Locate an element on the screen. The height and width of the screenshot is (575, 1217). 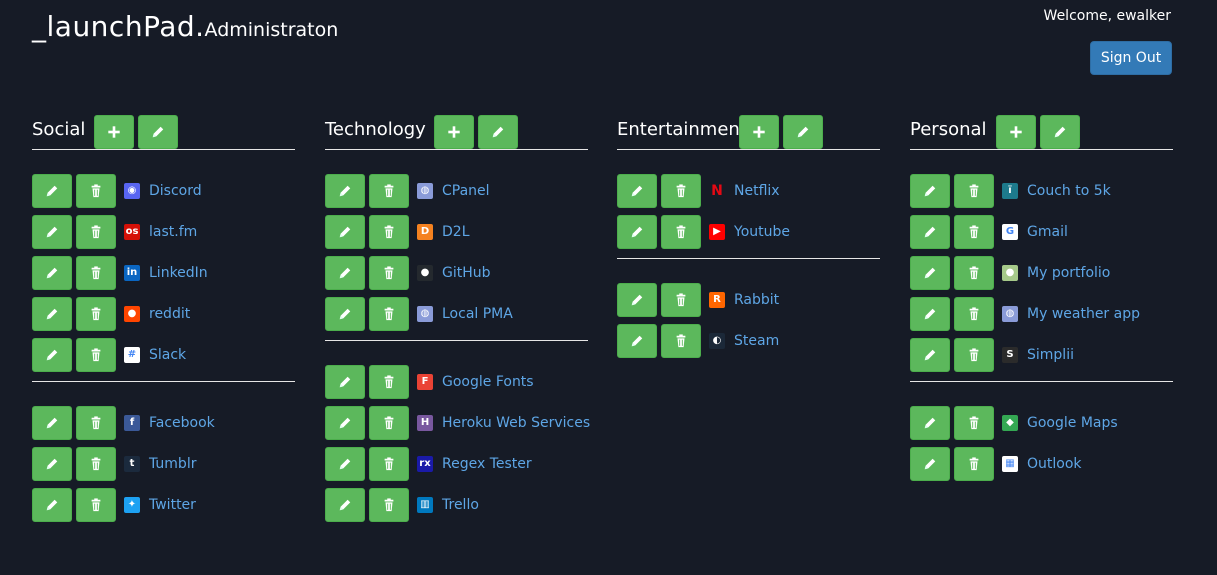
link-rabbit: Rabbit is located at coordinates (756, 300).